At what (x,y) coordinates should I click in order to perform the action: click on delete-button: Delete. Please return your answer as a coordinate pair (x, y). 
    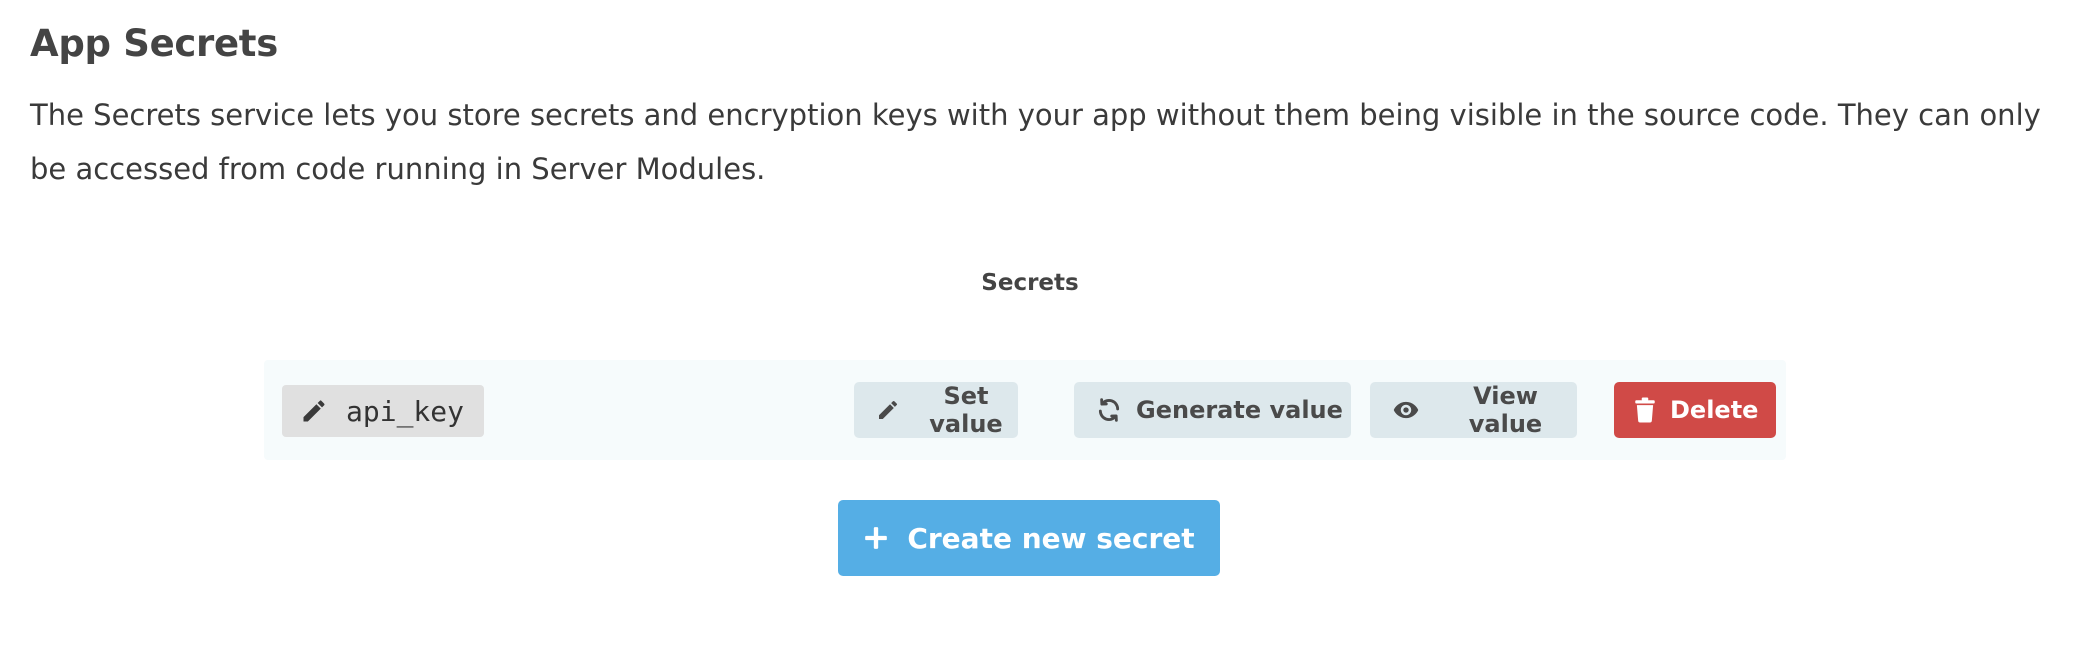
    Looking at the image, I should click on (1695, 410).